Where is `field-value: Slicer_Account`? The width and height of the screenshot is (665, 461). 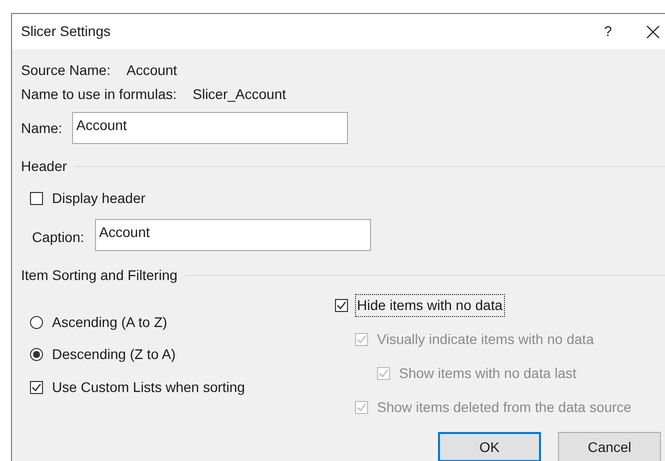
field-value: Slicer_Account is located at coordinates (239, 94).